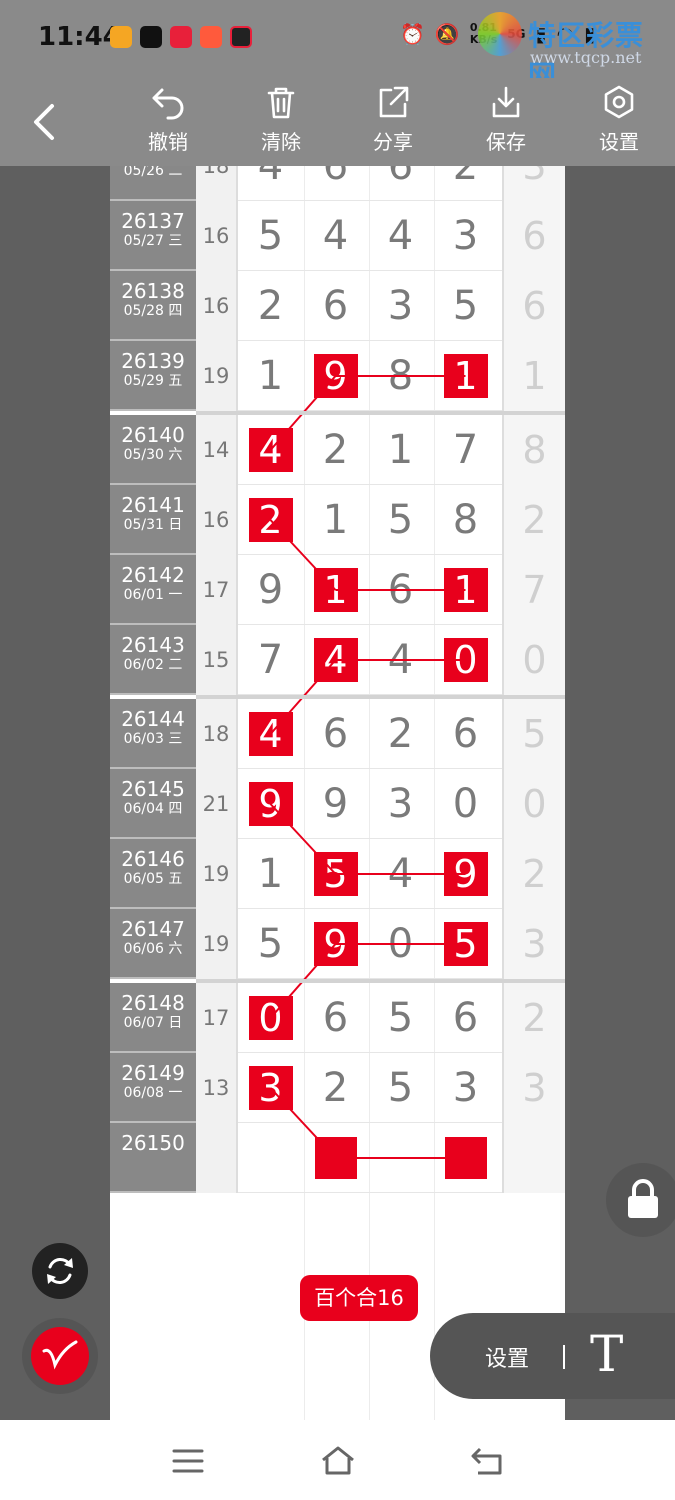 Image resolution: width=675 pixels, height=1500 pixels. Describe the element at coordinates (337, 122) in the screenshot. I see `toolbar` at that location.